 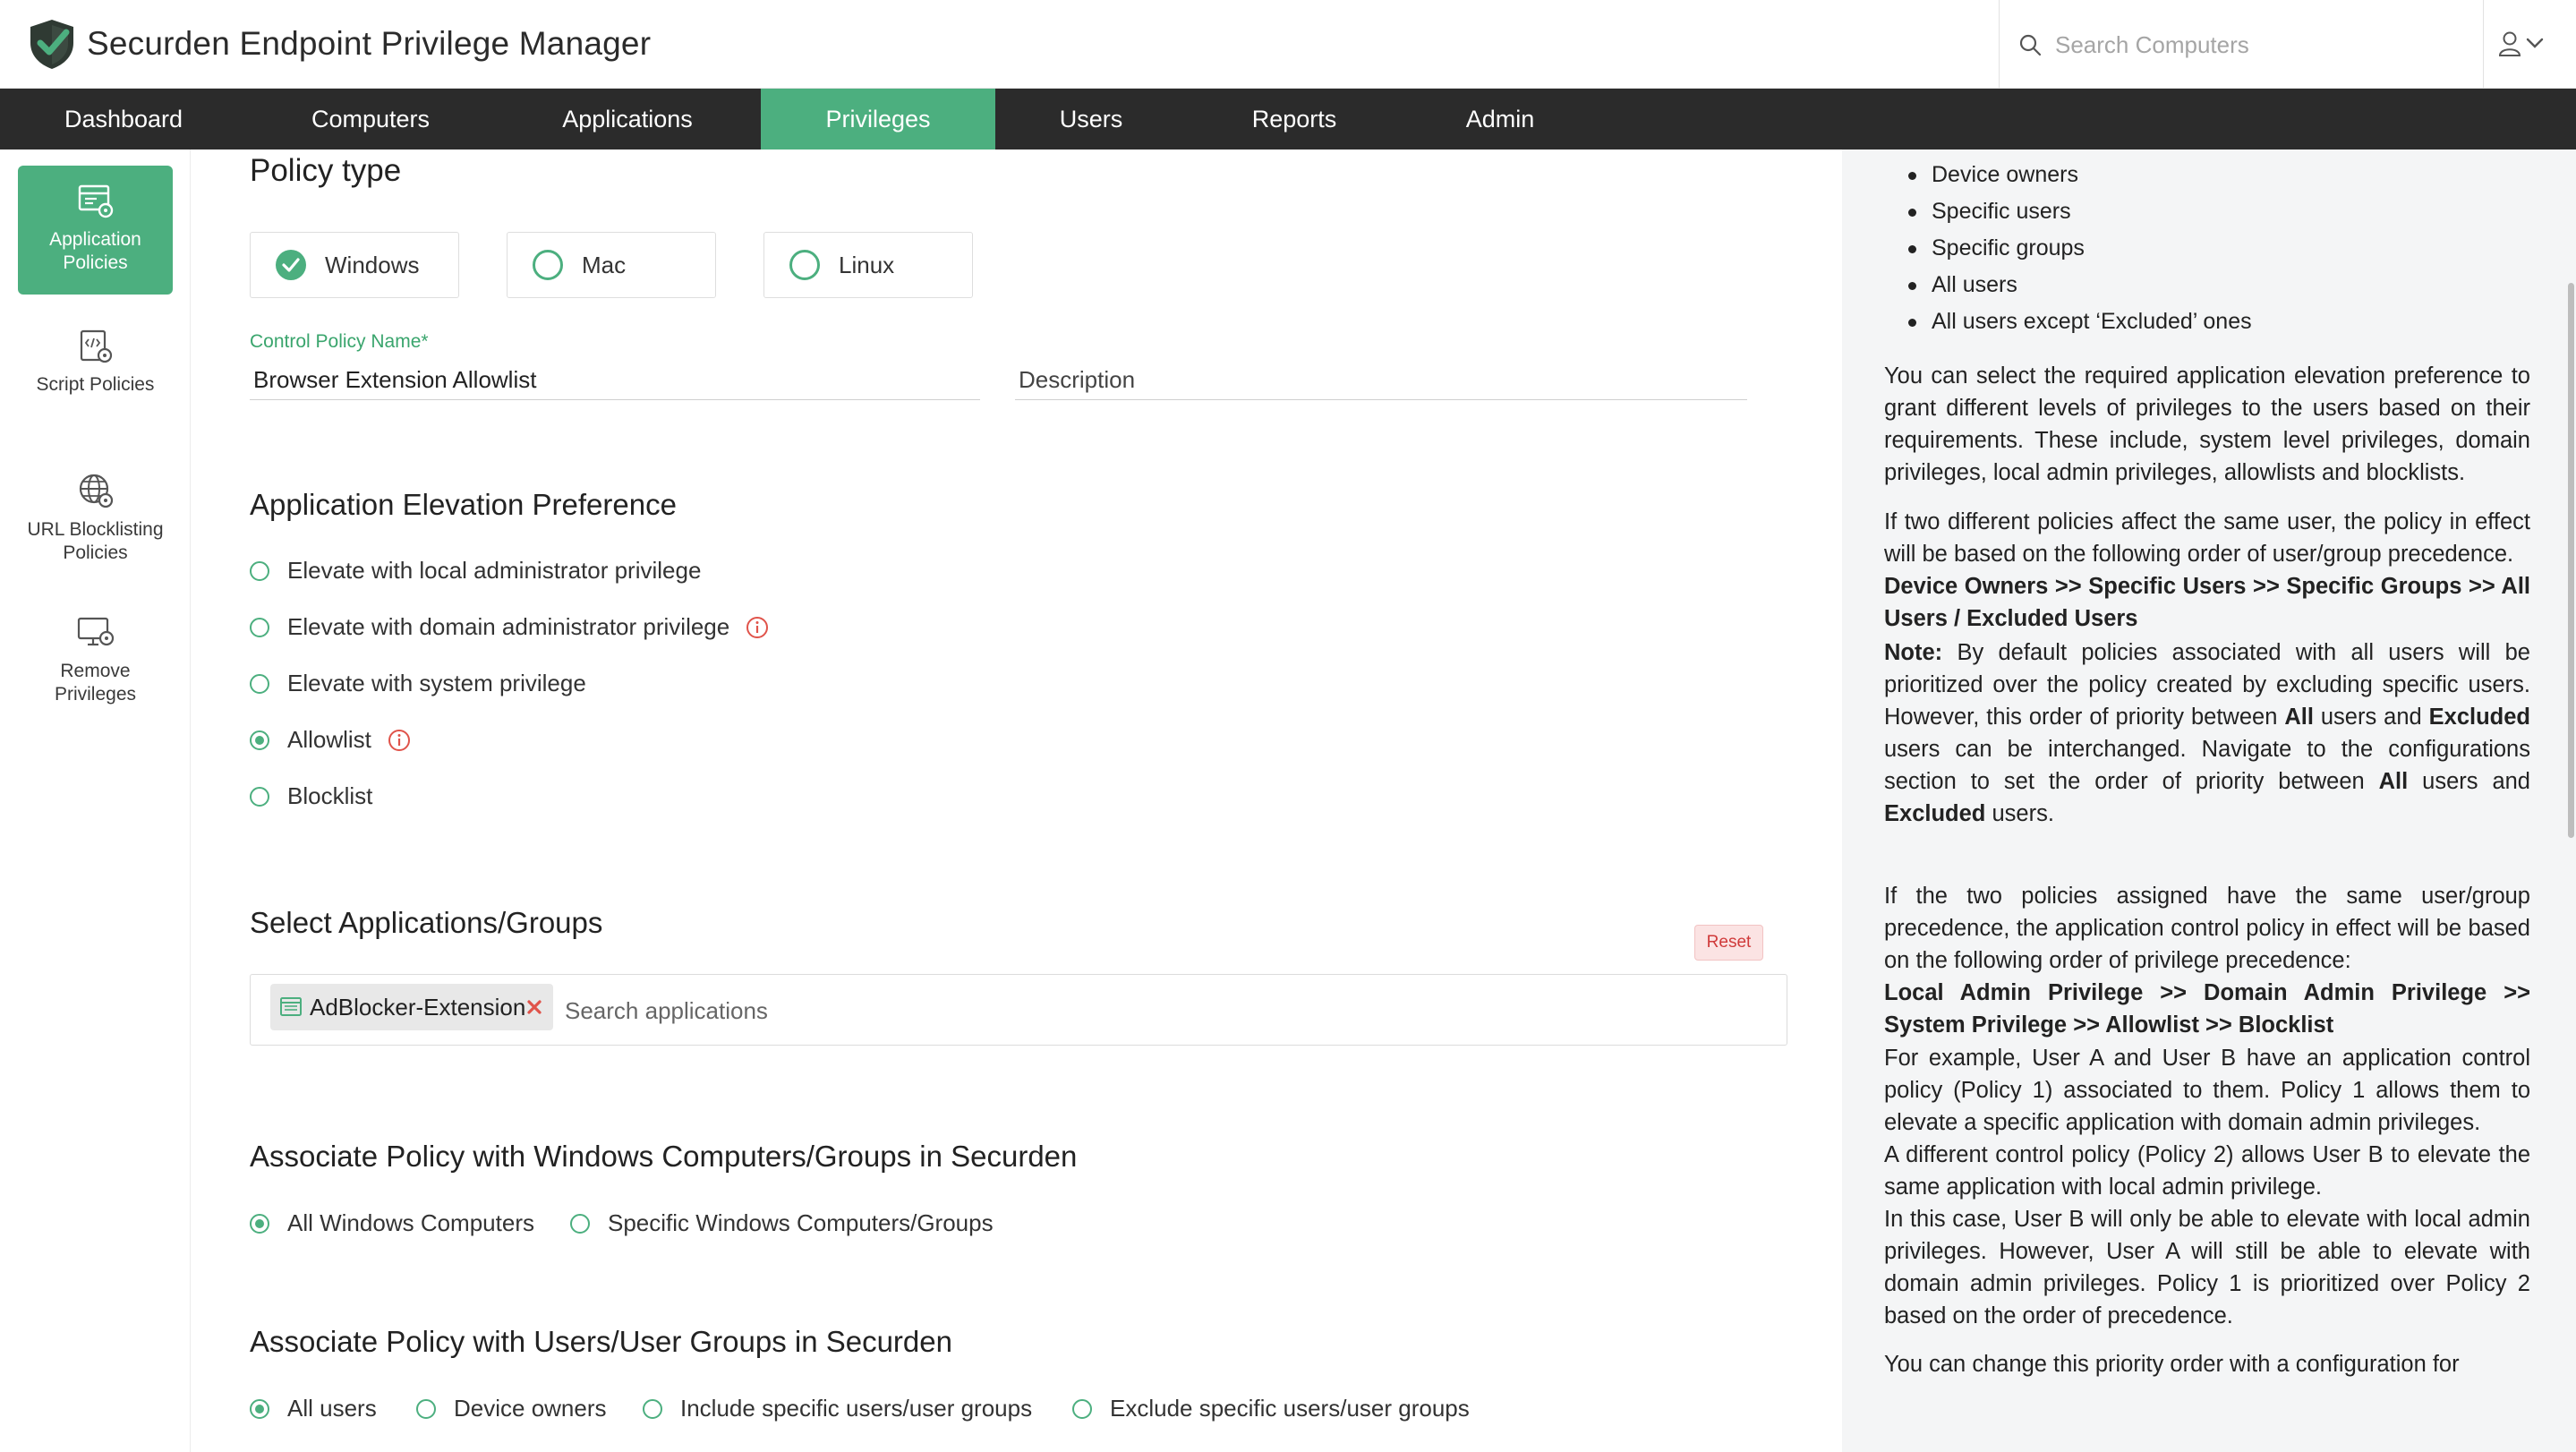 I want to click on policy-type-label: Linux, so click(x=867, y=264).